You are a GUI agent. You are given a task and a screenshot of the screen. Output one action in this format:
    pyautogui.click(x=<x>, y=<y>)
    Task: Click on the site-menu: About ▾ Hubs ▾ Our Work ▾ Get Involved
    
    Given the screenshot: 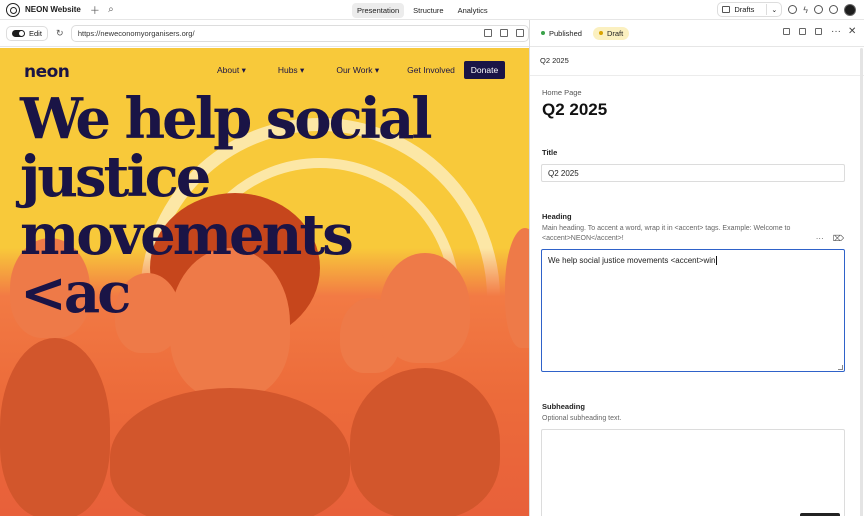 What is the action you would take?
    pyautogui.click(x=336, y=70)
    